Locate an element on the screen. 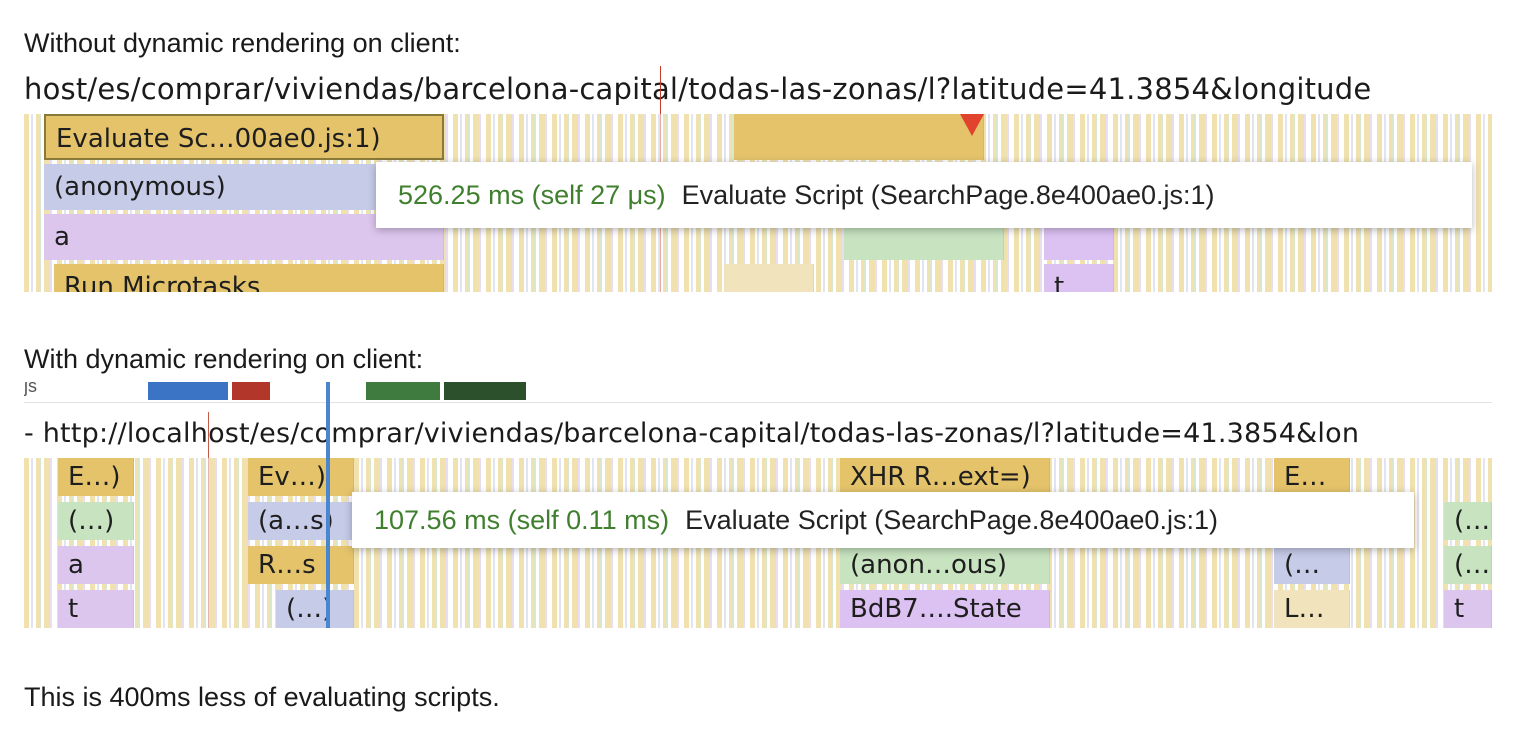  tooltip-duration: 526.25 ms (self 27 μs) is located at coordinates (532, 194).